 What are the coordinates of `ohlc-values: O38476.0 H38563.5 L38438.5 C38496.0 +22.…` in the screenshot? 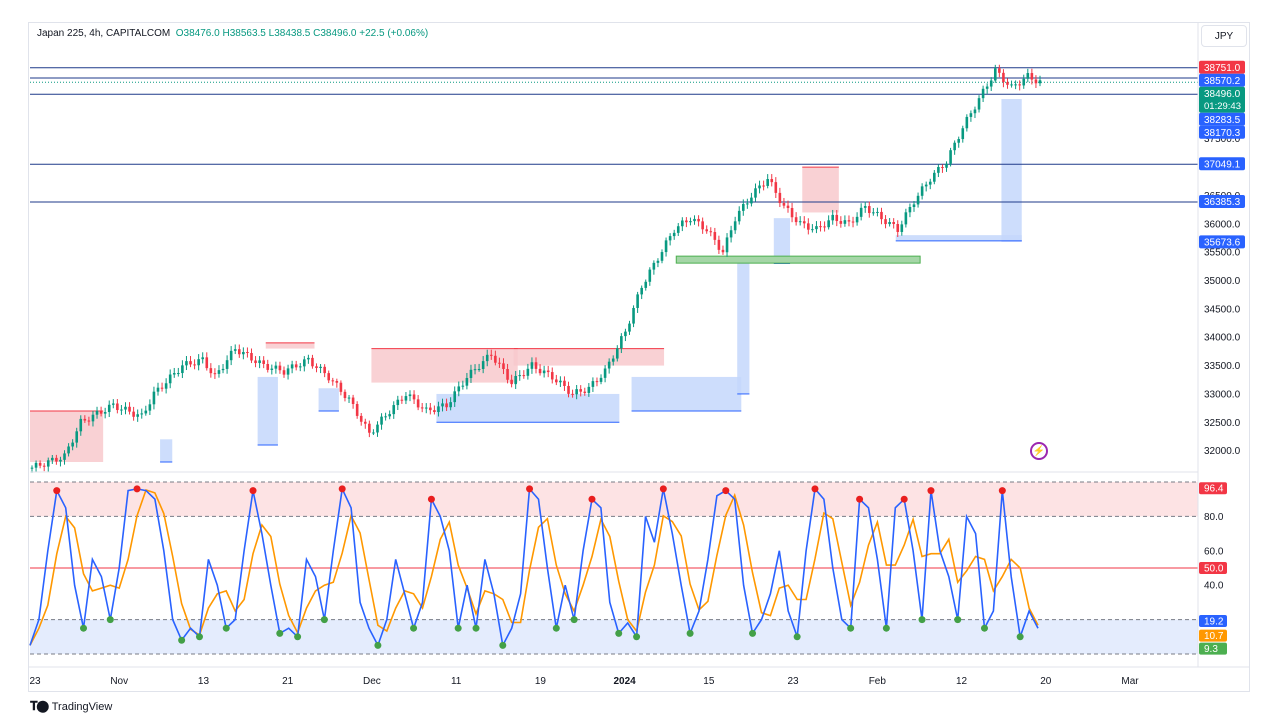 It's located at (302, 33).